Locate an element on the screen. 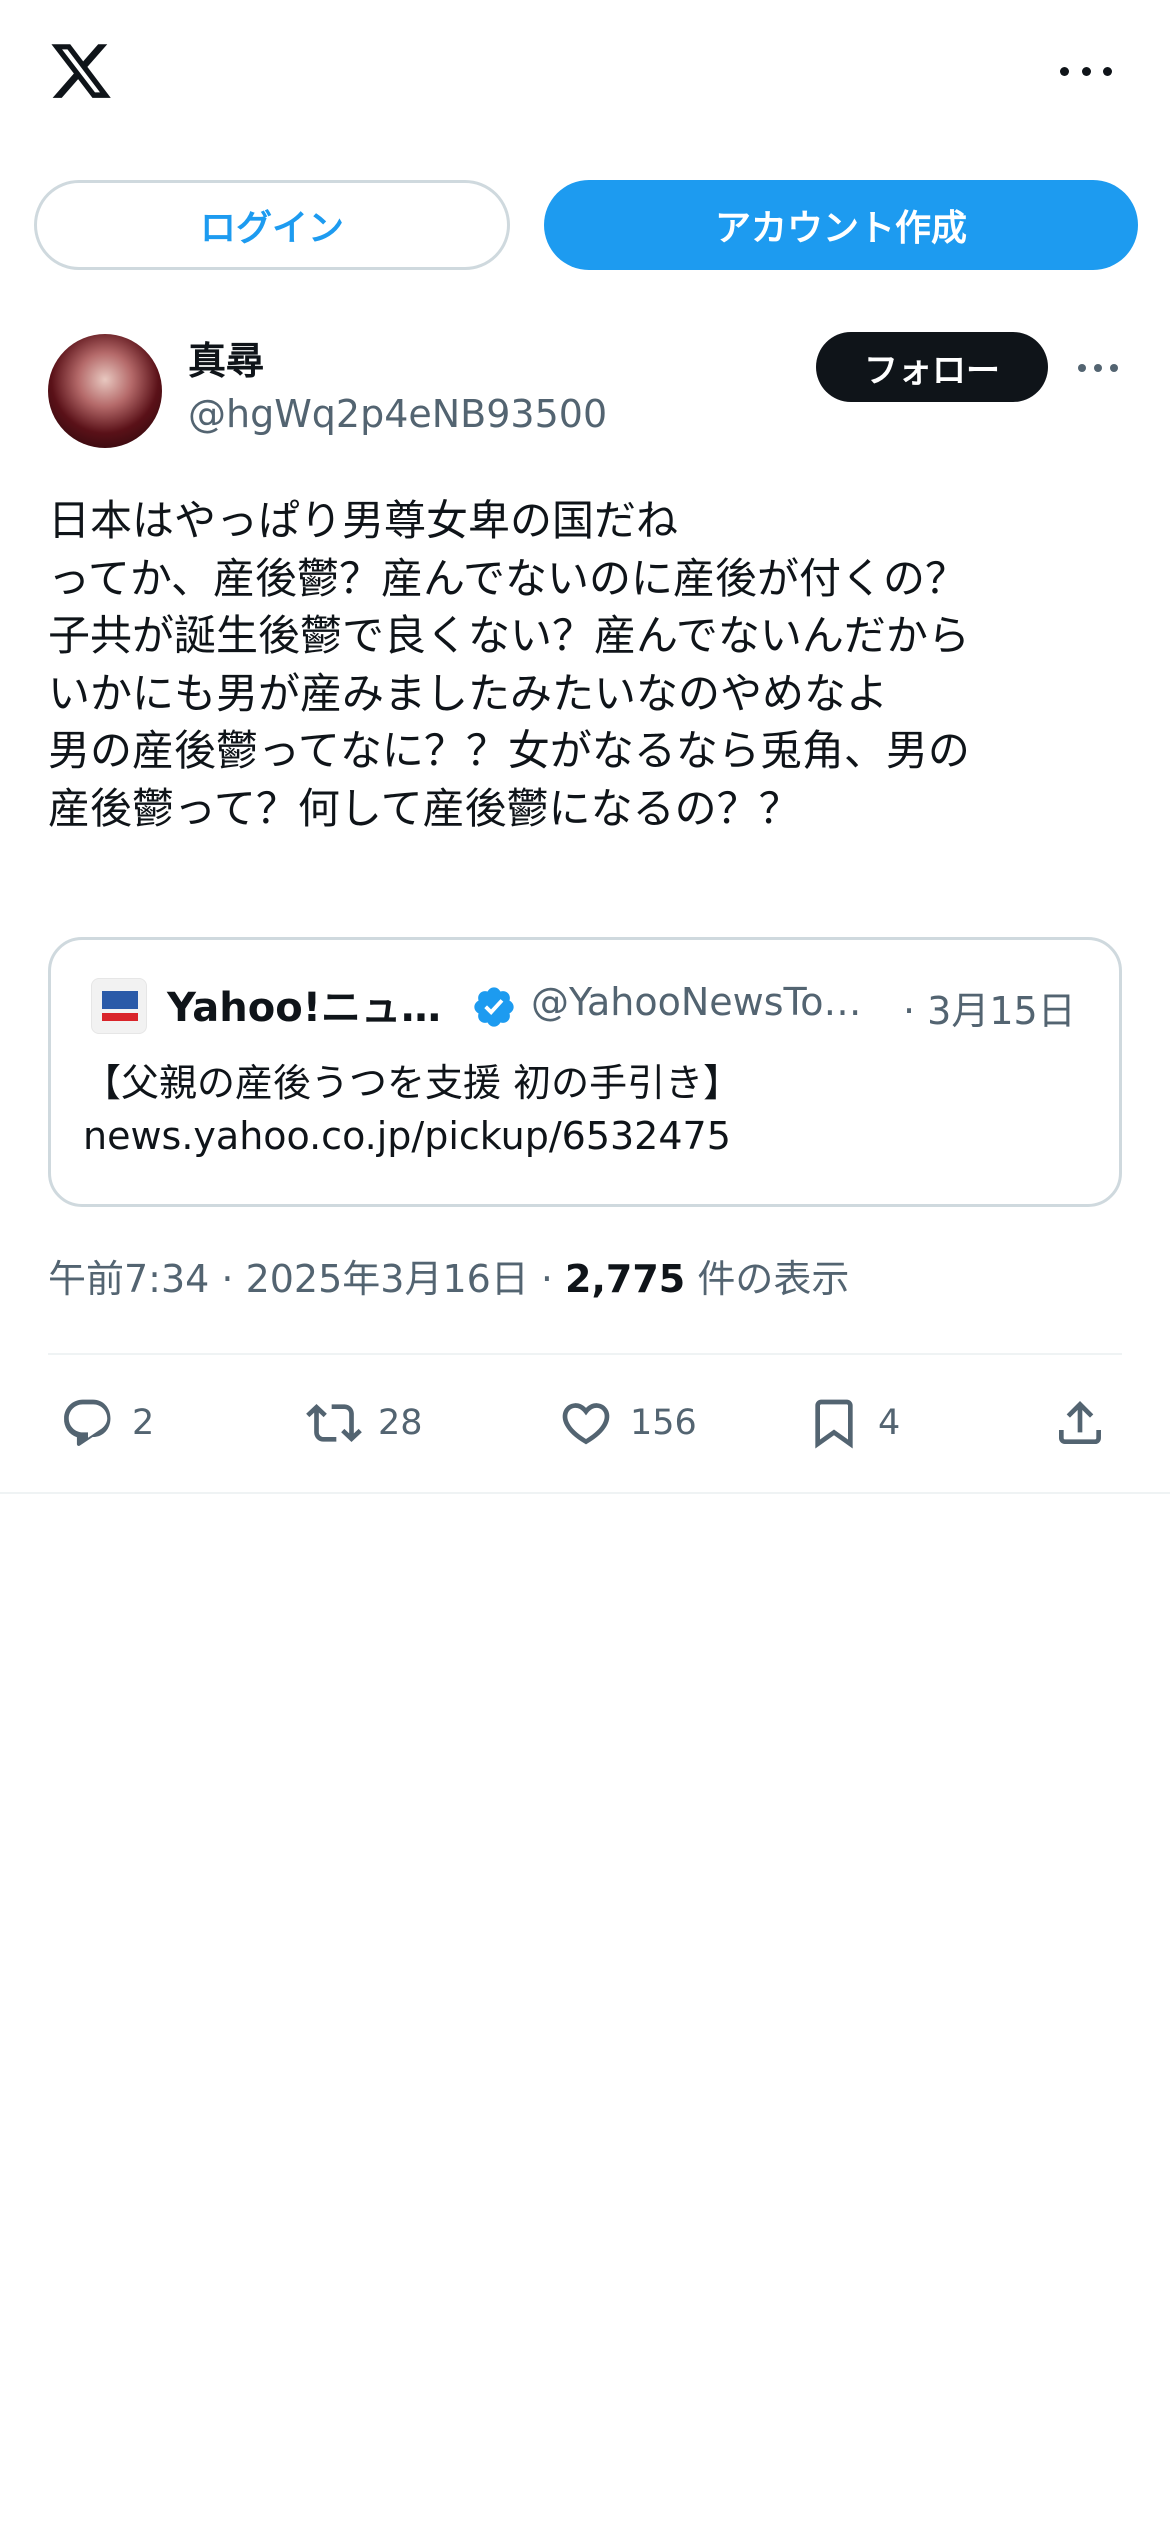 The width and height of the screenshot is (1170, 2532). verified-badge-icon is located at coordinates (494, 1007).